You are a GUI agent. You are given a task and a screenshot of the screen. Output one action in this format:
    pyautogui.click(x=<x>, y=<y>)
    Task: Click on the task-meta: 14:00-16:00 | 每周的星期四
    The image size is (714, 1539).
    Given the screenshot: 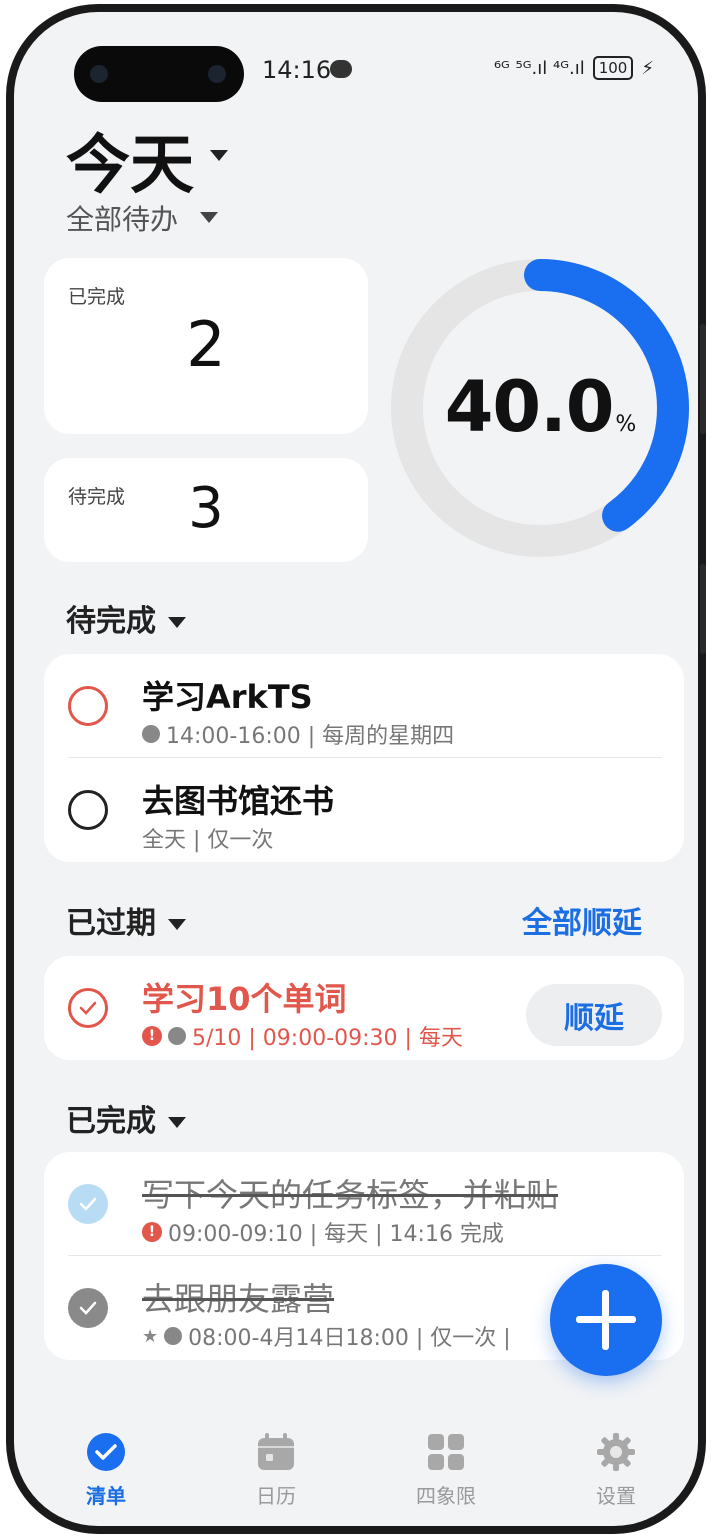 What is the action you would take?
    pyautogui.click(x=298, y=734)
    